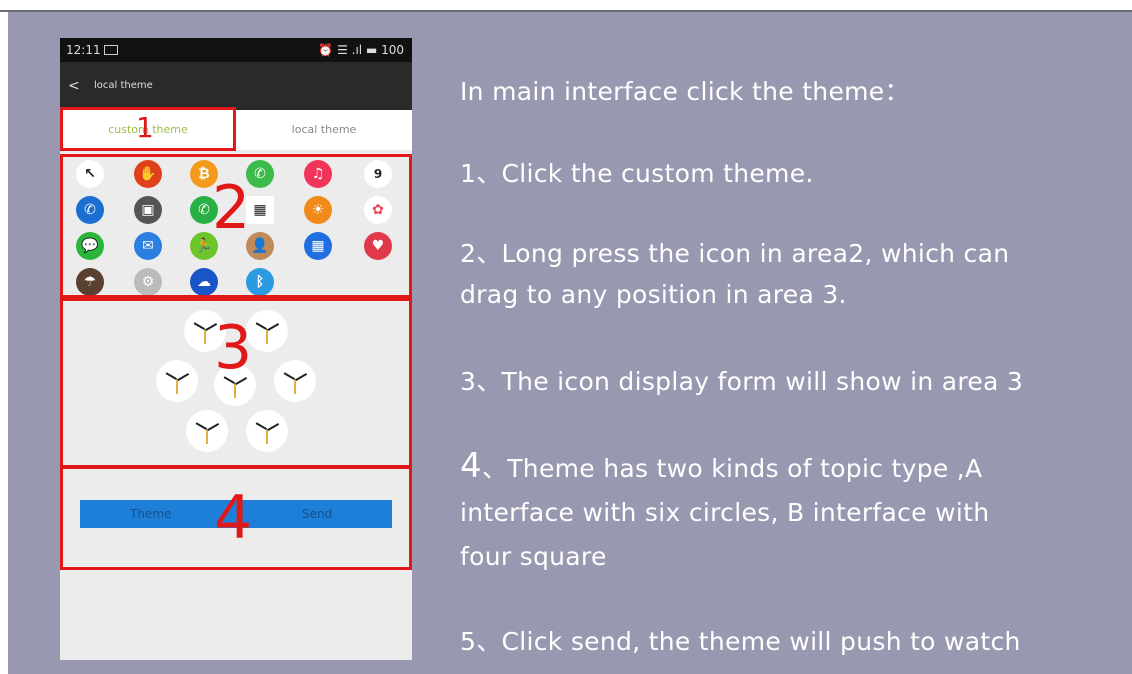 The image size is (1132, 674). I want to click on instruction-step-4-number: 4, so click(471, 466).